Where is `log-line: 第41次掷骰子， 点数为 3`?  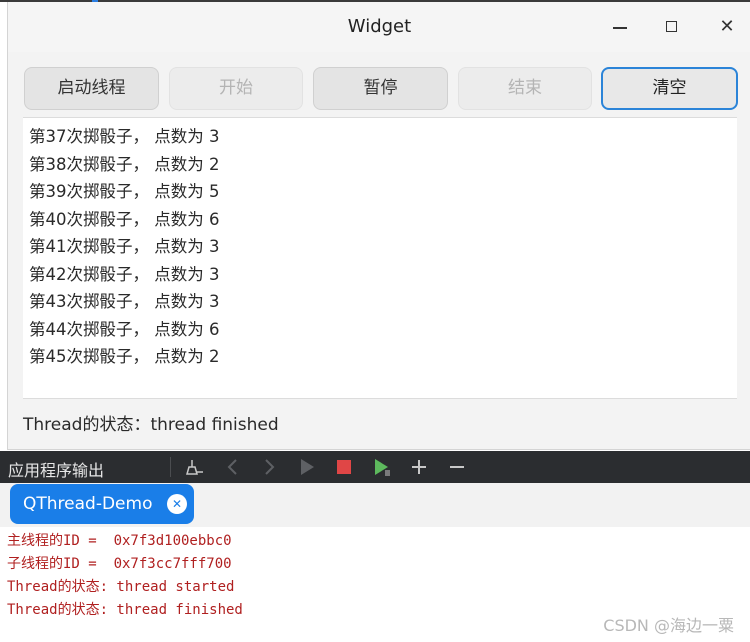 log-line: 第41次掷骰子， 点数为 3 is located at coordinates (124, 246).